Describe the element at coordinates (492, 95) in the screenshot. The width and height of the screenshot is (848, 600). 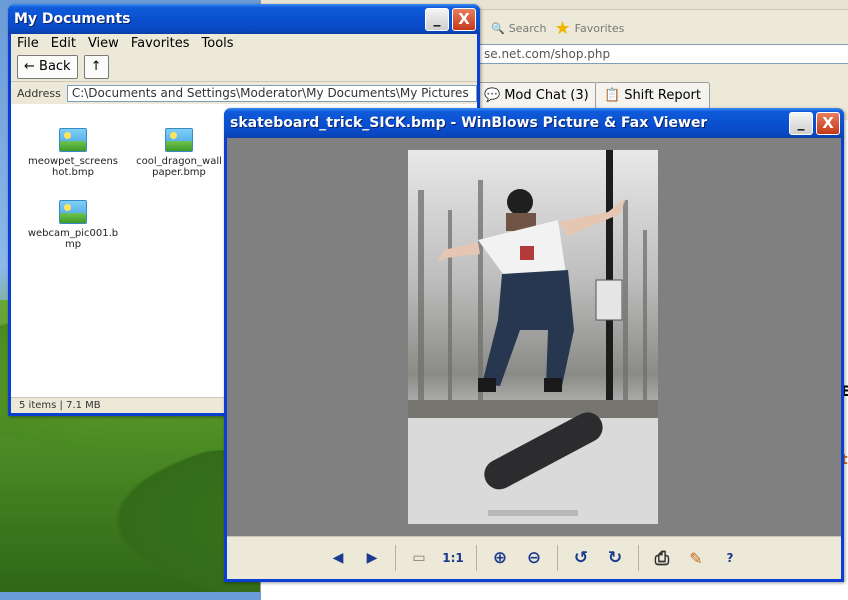
I see `chat-bubble-icon: 💬` at that location.